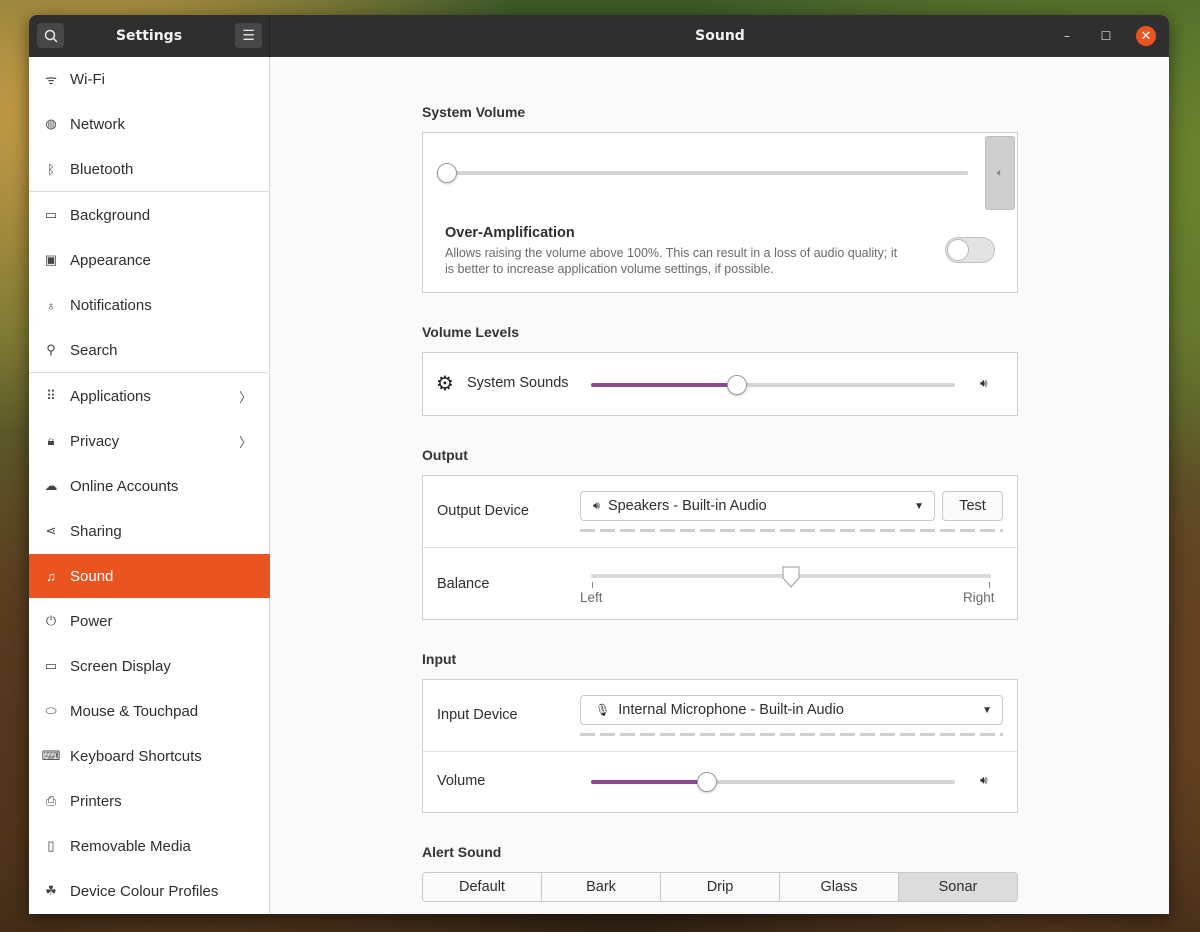  Describe the element at coordinates (51, 440) in the screenshot. I see `lock-icon: 🔒︎` at that location.